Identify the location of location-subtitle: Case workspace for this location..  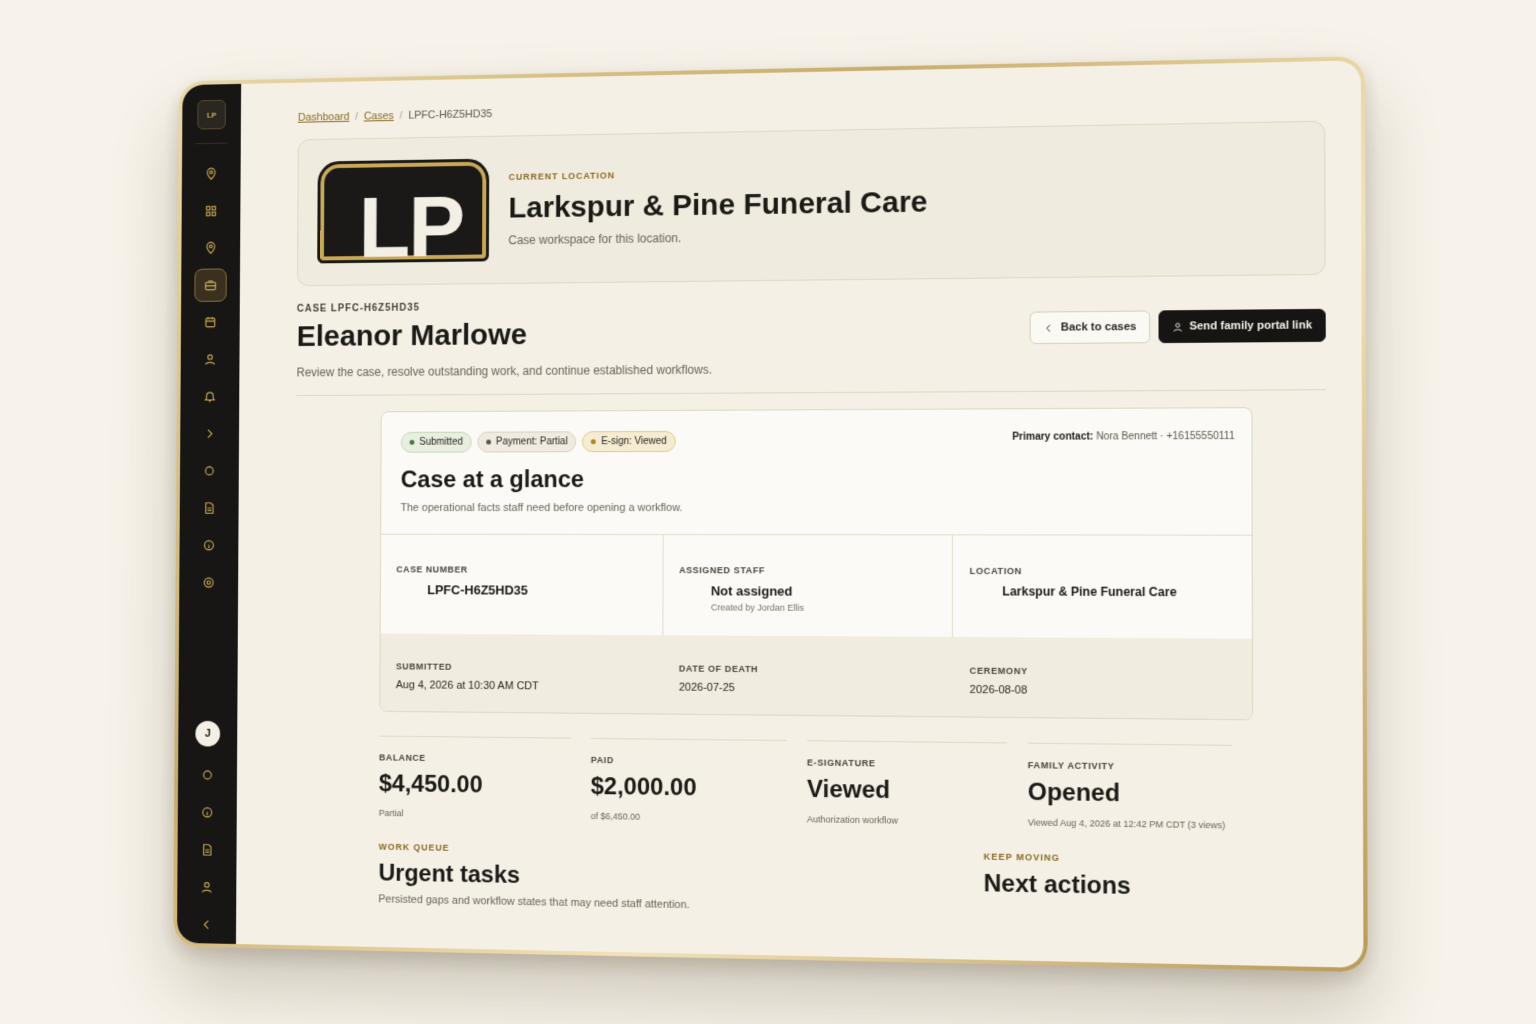
(595, 239).